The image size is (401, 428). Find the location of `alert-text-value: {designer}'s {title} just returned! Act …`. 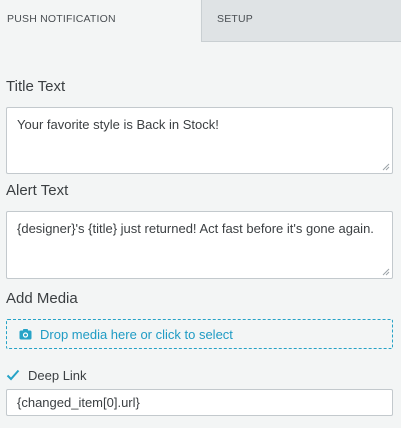

alert-text-value: {designer}'s {title} just returned! Act … is located at coordinates (195, 228).